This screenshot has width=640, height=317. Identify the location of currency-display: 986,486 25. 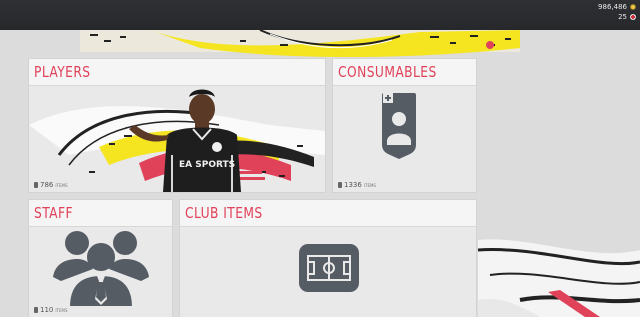
(617, 12).